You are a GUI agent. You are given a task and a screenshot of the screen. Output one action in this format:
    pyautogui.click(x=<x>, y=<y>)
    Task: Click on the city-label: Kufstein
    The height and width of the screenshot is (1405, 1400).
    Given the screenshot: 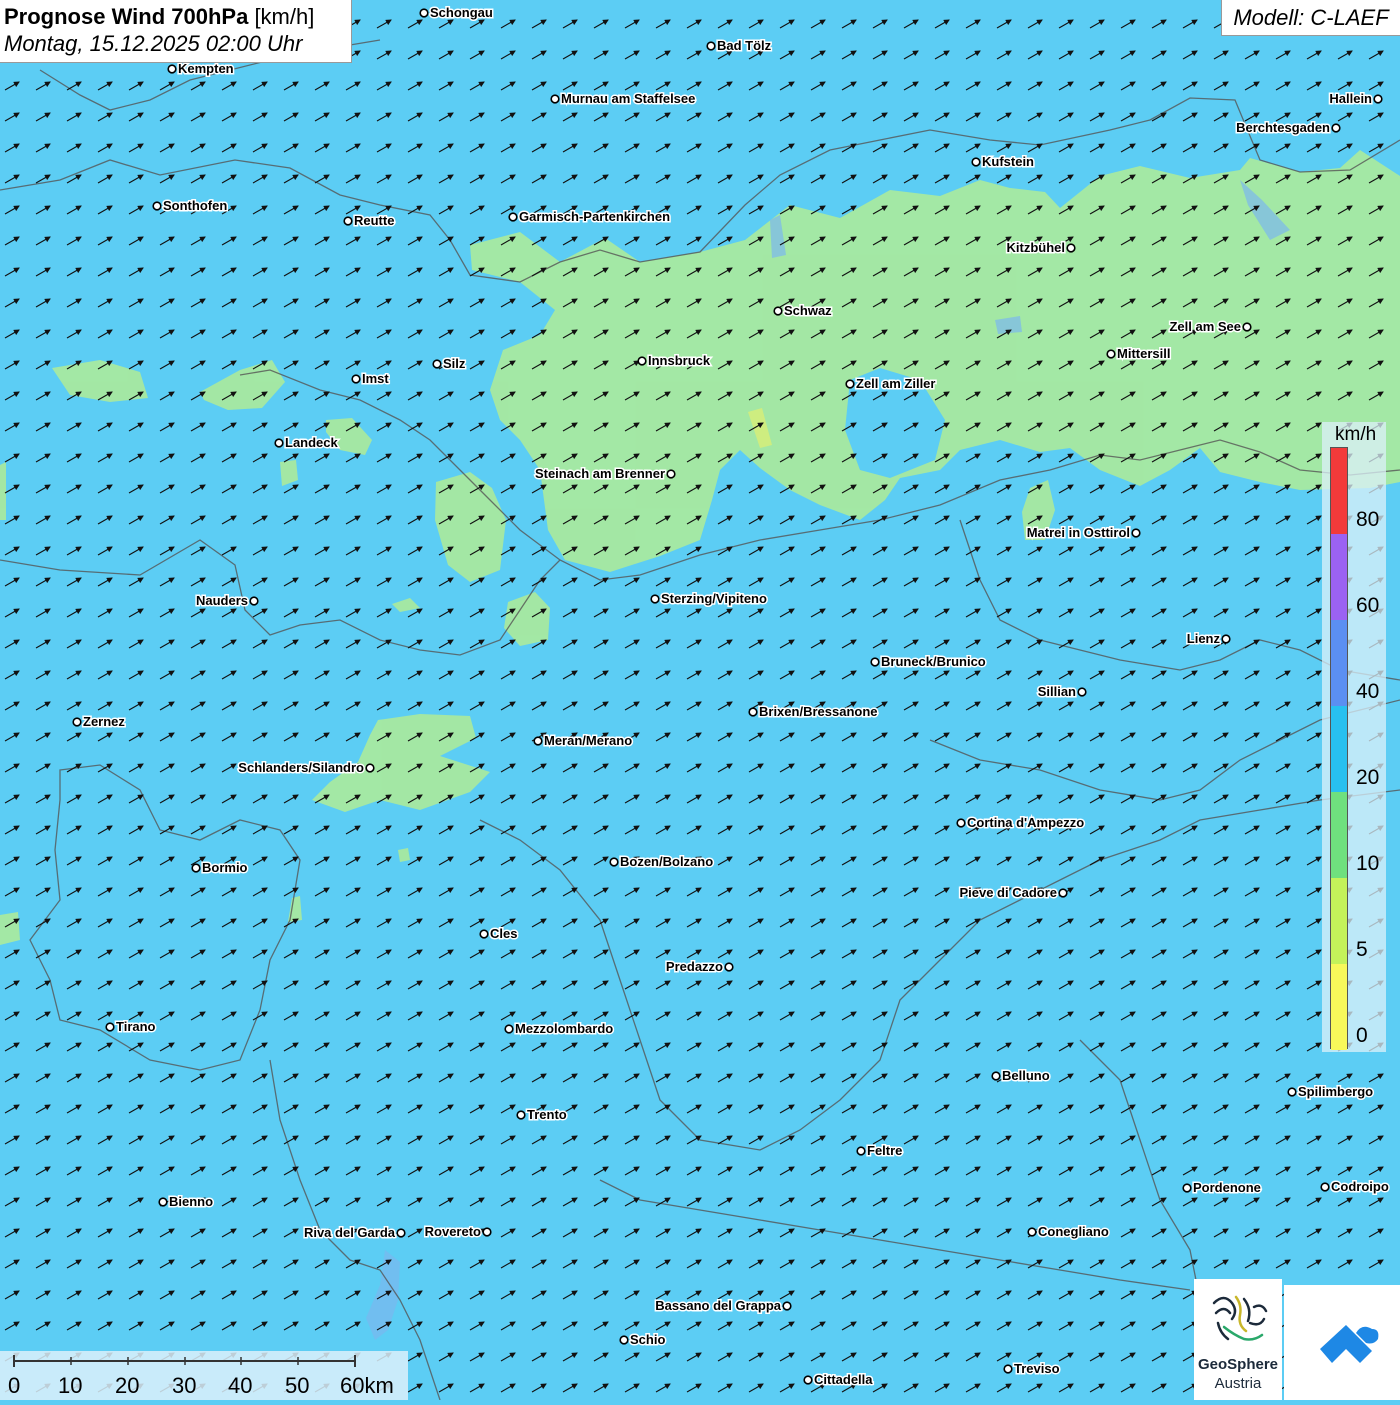 What is the action you would take?
    pyautogui.click(x=1008, y=161)
    